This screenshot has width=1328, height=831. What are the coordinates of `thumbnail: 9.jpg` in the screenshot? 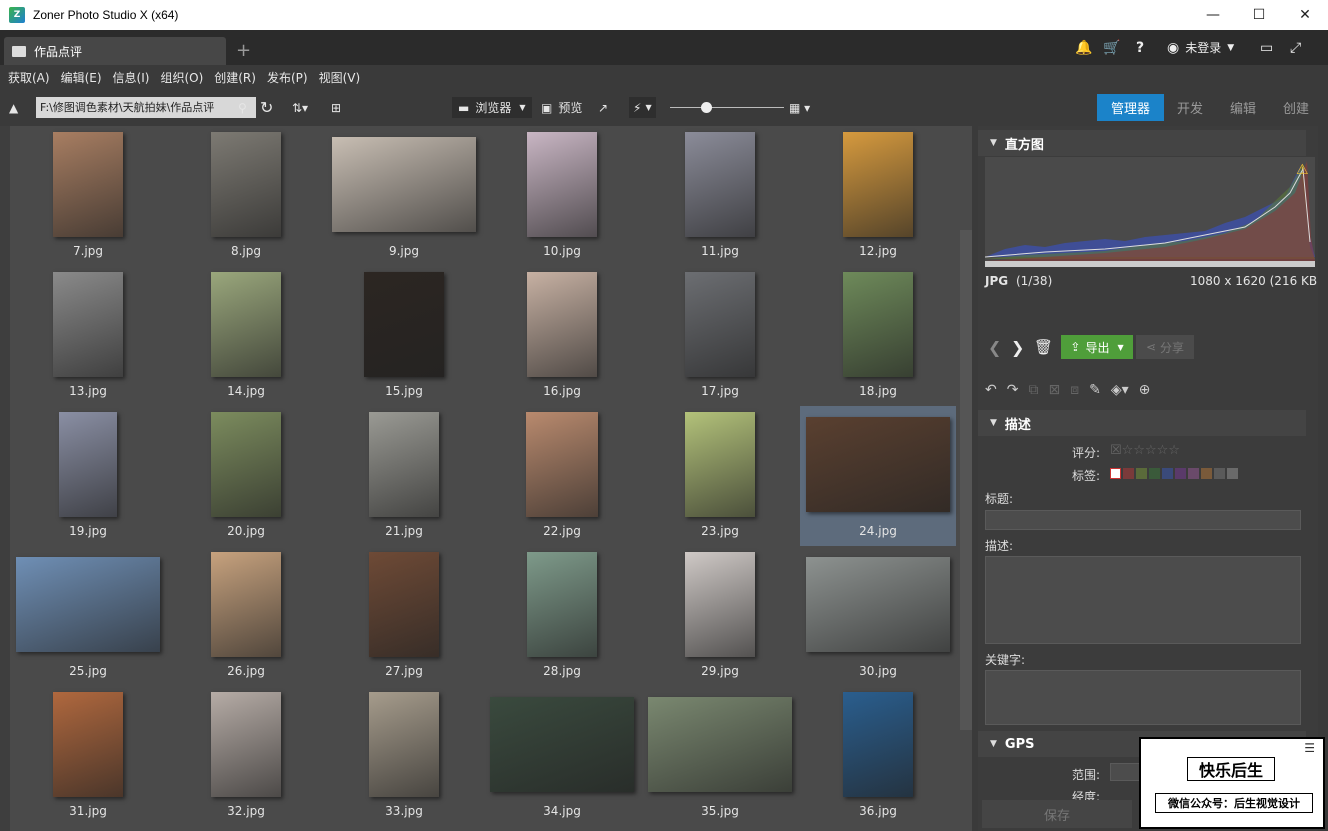 It's located at (404, 196).